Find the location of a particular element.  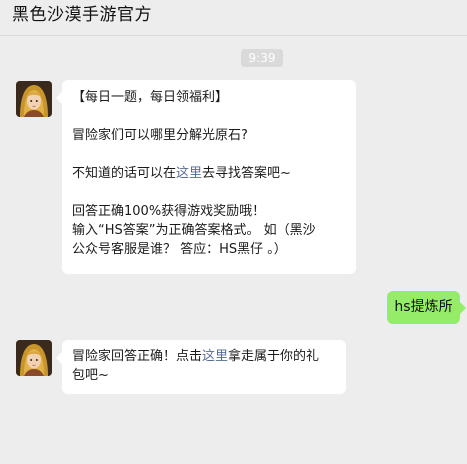

question-text: 冒险家们可以哪里分解光原石? is located at coordinates (160, 135).